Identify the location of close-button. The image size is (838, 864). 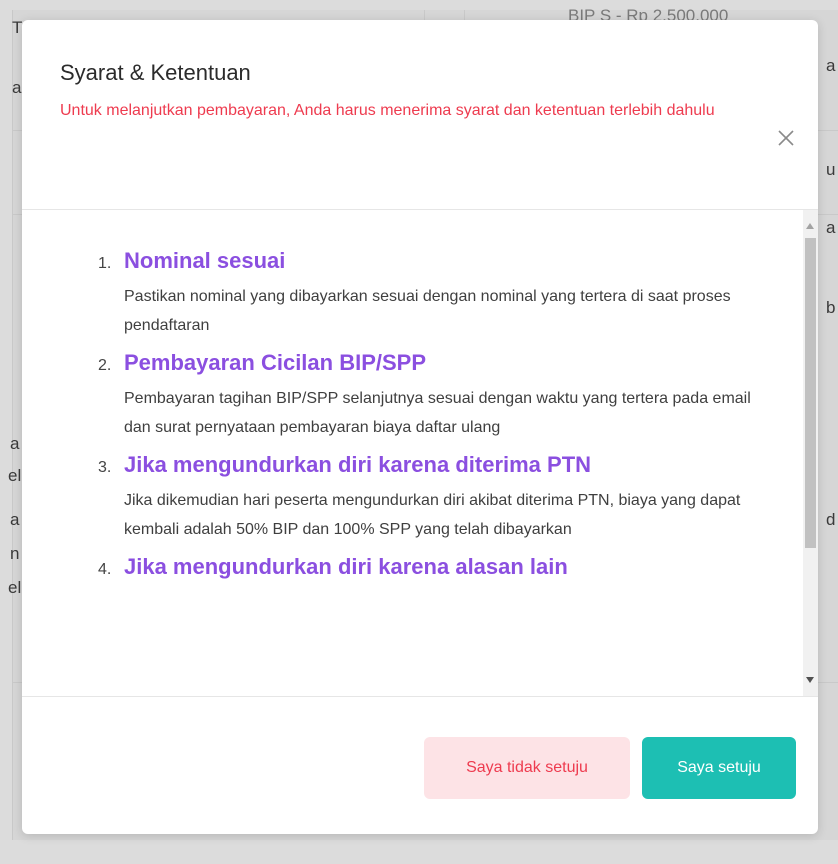
(786, 138).